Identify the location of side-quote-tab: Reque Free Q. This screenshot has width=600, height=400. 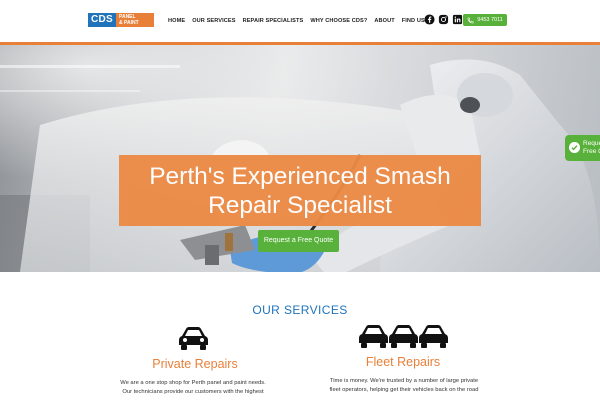
(582, 148).